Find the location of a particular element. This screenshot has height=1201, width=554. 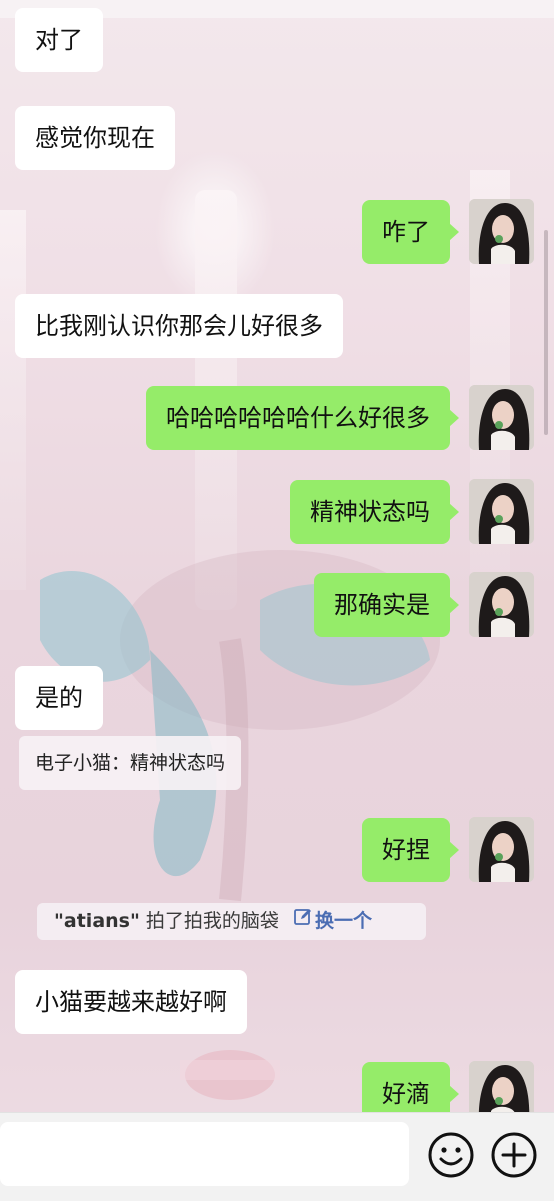

outgoing-message: 精神状态吗 is located at coordinates (374, 512).